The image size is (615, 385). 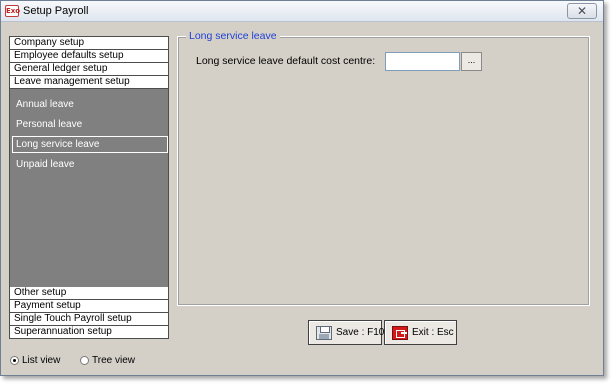 I want to click on save-button-label: Save : F10, so click(x=360, y=332).